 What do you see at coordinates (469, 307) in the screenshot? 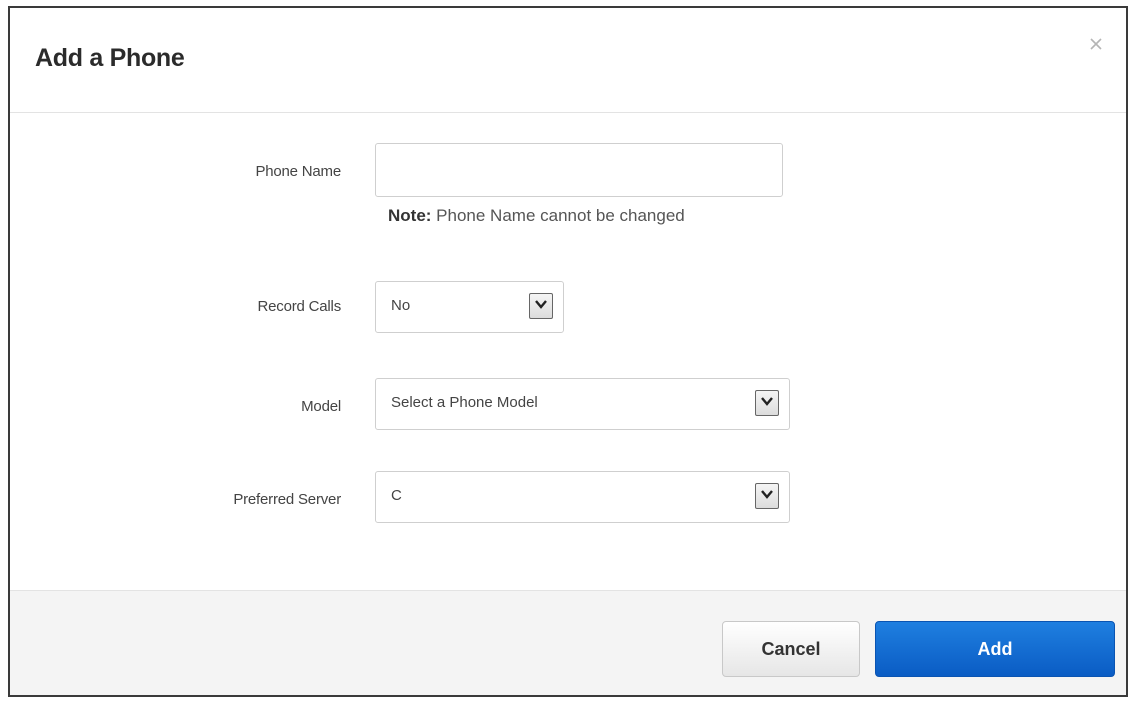
I see `record-calls-select: No` at bounding box center [469, 307].